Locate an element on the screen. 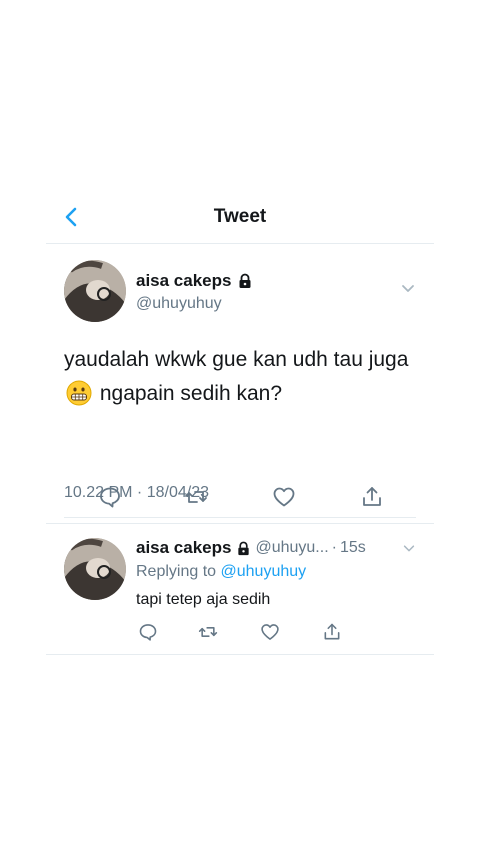 Image resolution: width=480 pixels, height=856 pixels. tweet-text-part-2: ngapain sedih kan? is located at coordinates (190, 393).